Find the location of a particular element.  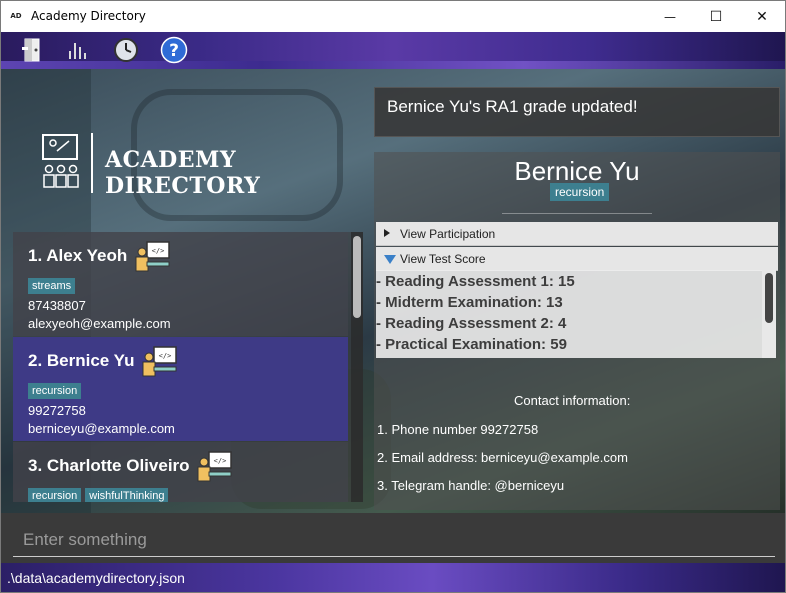

tag-list: recursion is located at coordinates (55, 391).